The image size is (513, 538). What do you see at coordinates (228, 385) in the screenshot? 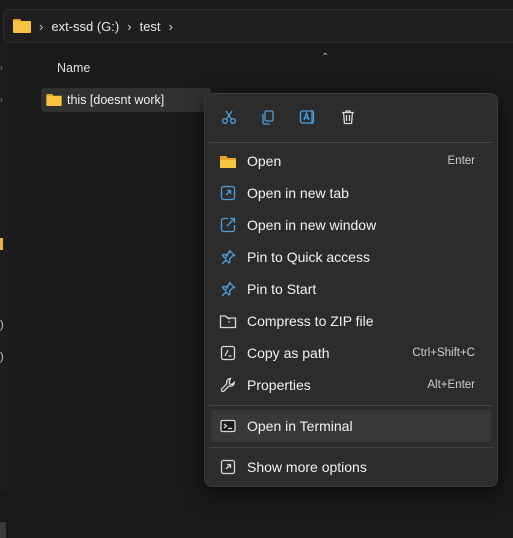
I see `wrench-icon` at bounding box center [228, 385].